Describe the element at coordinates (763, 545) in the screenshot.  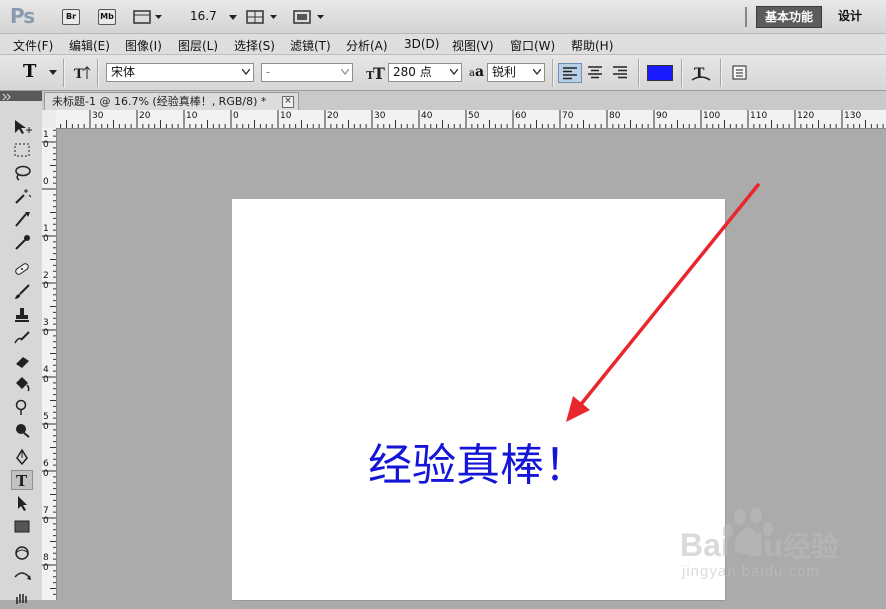
I see `watermark-brand-b: du` at that location.